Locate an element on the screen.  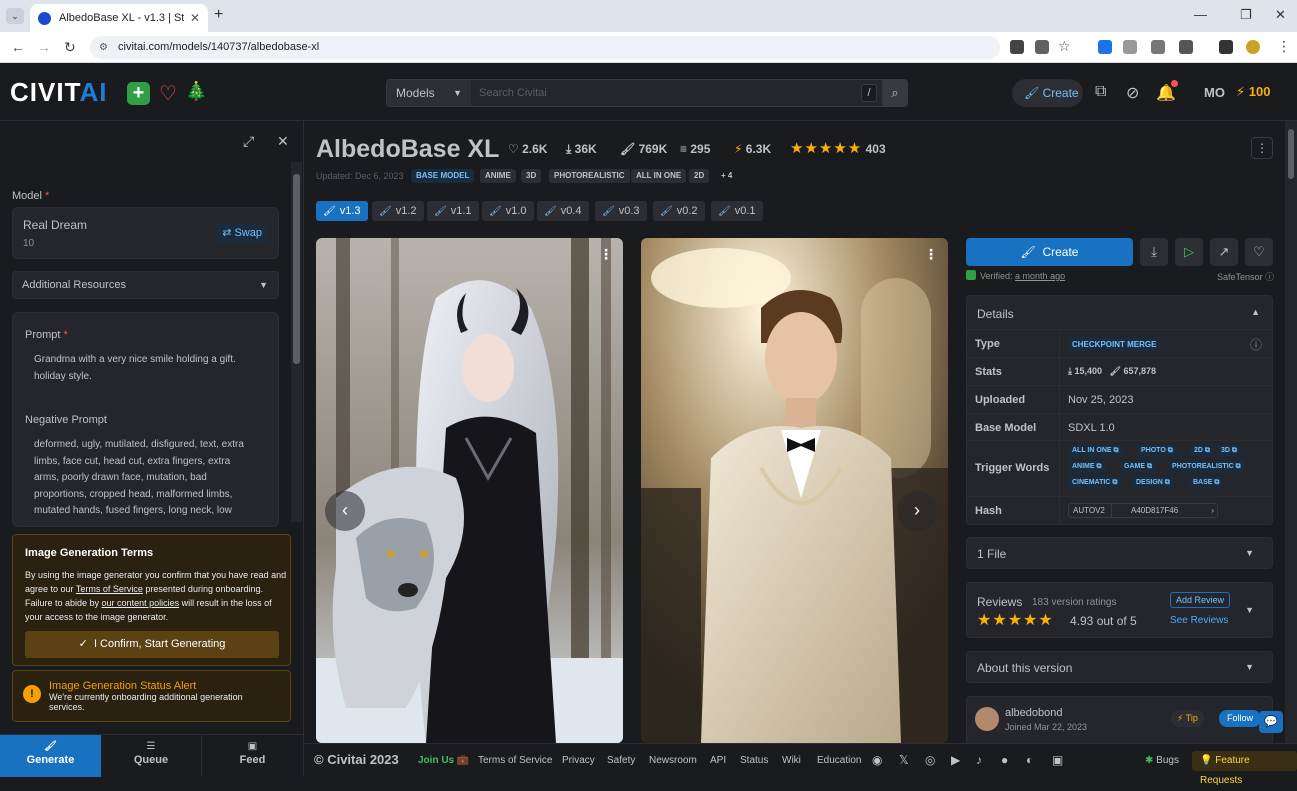
search-icon: ⌕ is located at coordinates (895, 93).